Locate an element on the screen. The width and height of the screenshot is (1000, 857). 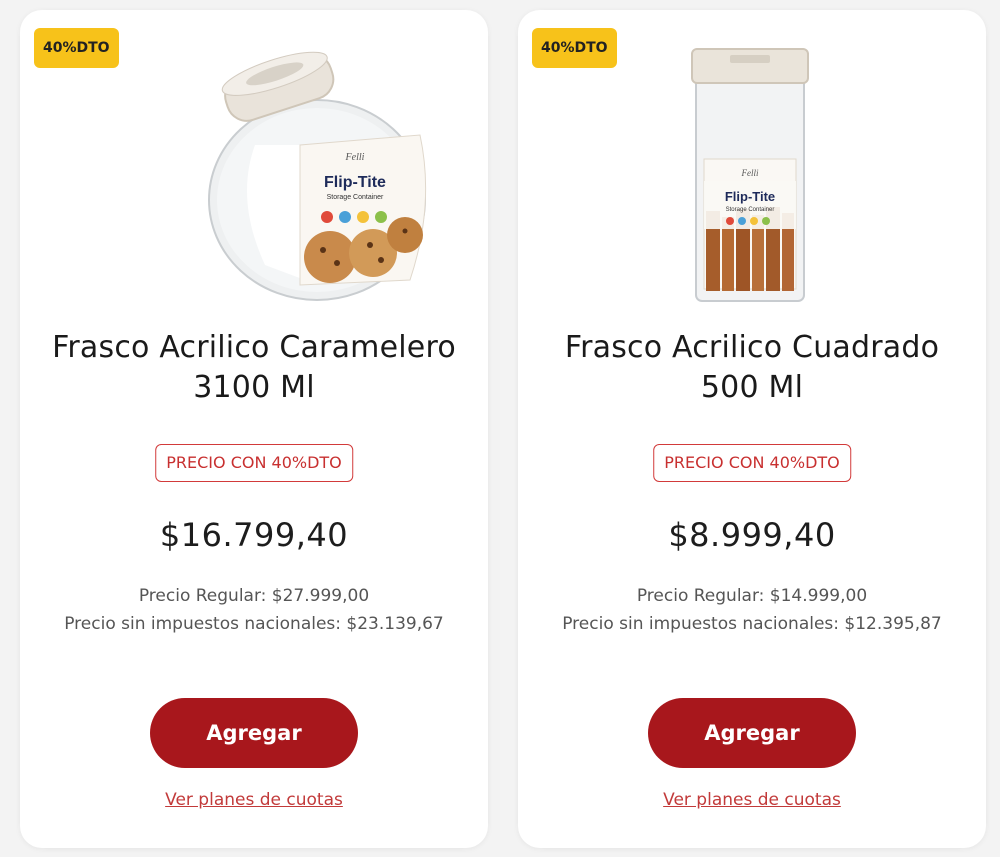
round-jar-image: Felli Flip-Tite Storage Container is located at coordinates (317, 176).